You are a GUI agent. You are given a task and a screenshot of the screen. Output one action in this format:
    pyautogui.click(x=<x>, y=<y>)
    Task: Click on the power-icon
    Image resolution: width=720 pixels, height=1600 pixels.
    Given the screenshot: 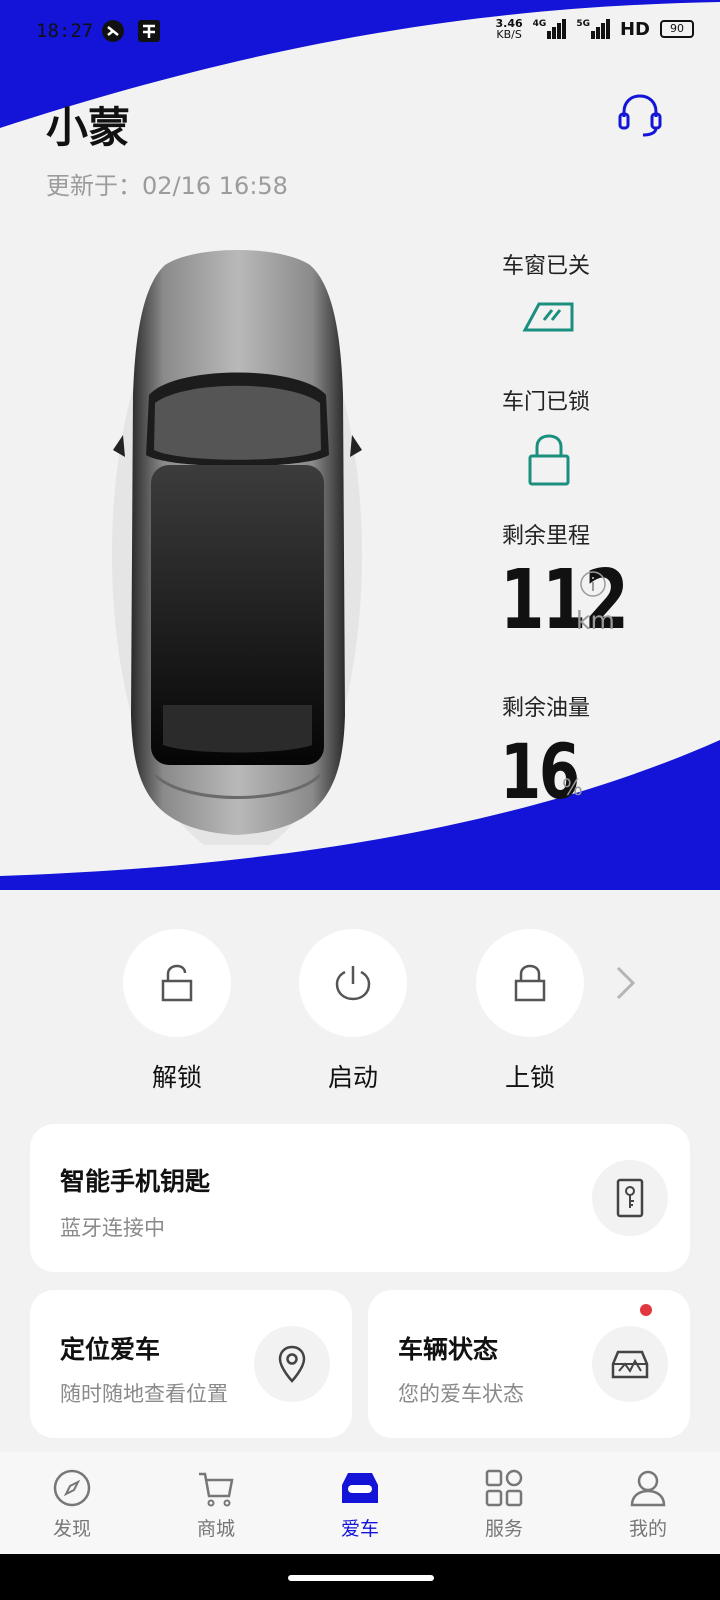 What is the action you would take?
    pyautogui.click(x=353, y=983)
    